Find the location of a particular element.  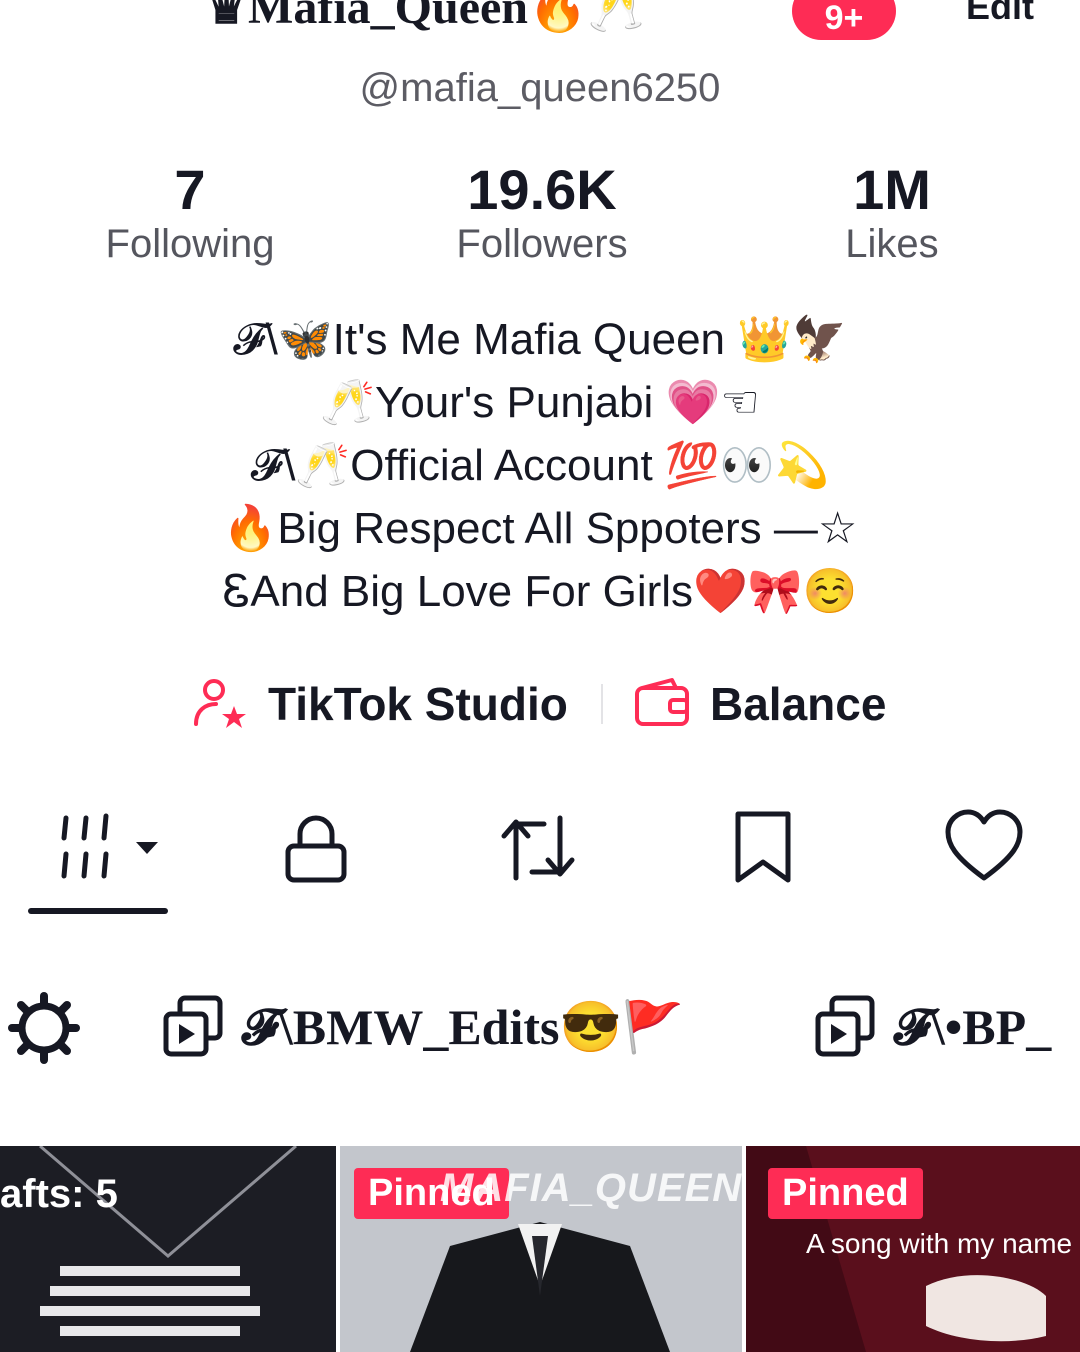

lock-icon is located at coordinates (316, 849).